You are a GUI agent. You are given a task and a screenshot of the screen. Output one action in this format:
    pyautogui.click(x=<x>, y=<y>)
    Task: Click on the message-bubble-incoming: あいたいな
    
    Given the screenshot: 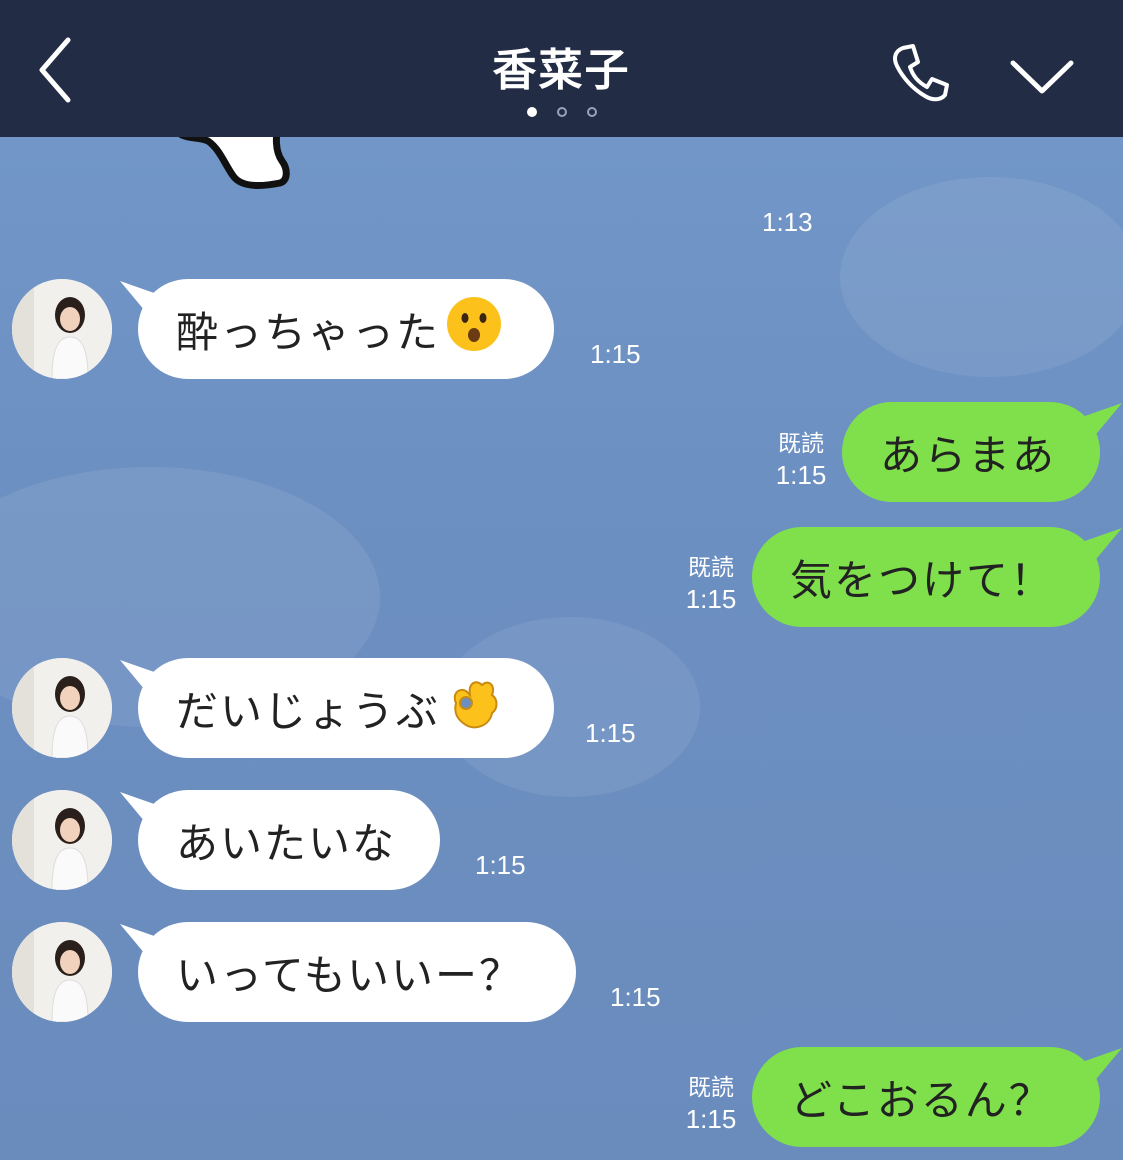 What is the action you would take?
    pyautogui.click(x=289, y=840)
    